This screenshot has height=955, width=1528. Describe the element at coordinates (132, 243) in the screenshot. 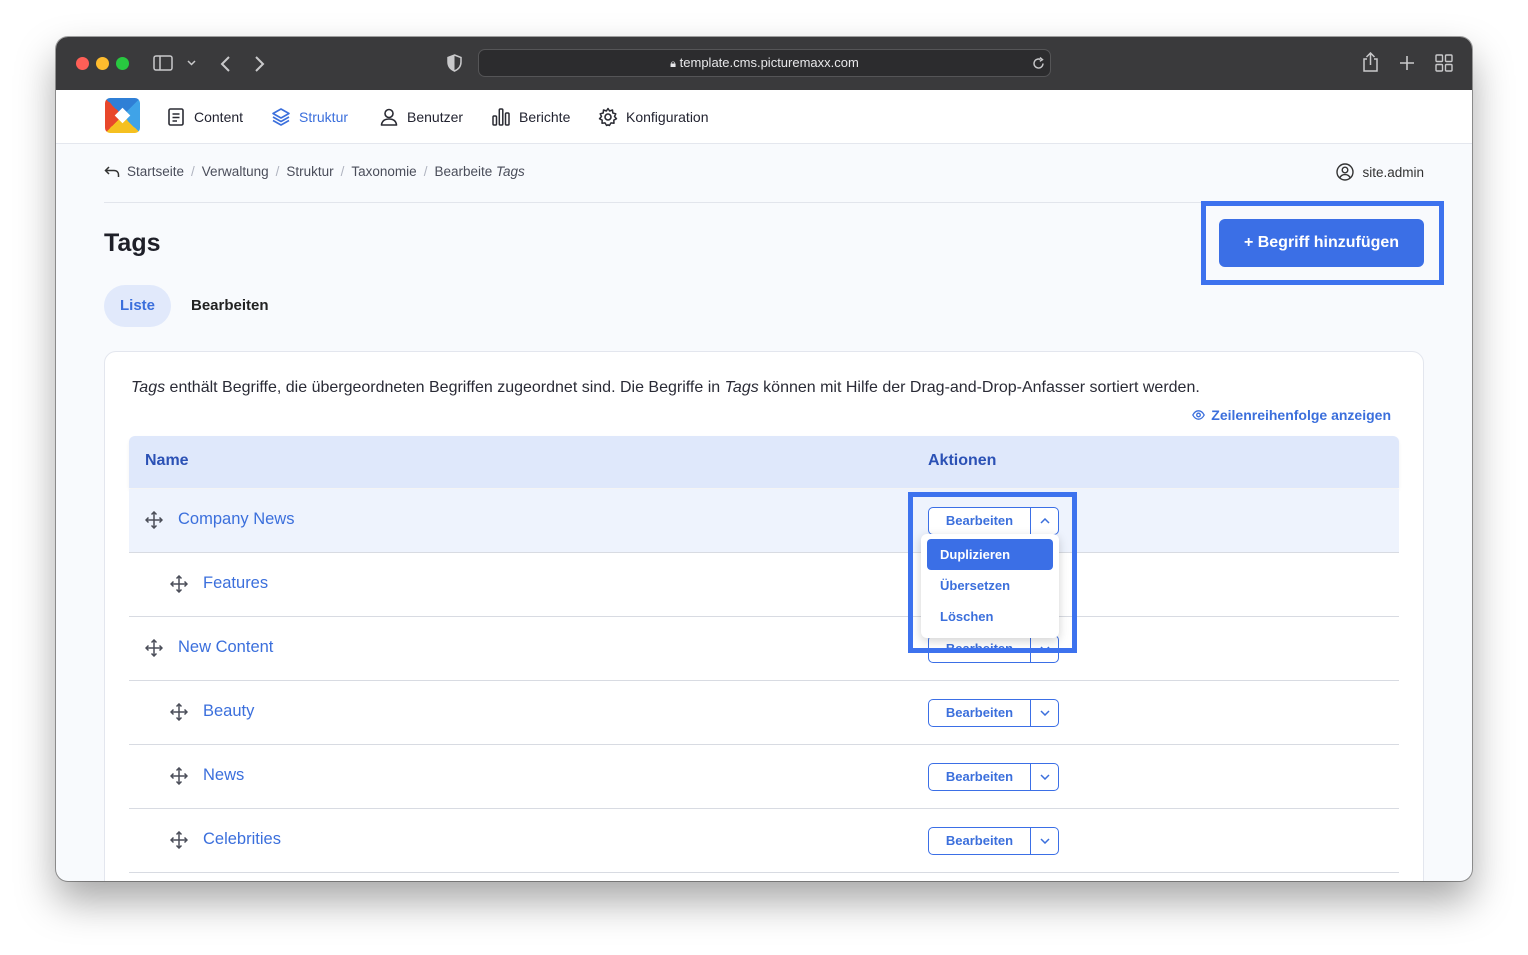

I see `page-title: Tags` at that location.